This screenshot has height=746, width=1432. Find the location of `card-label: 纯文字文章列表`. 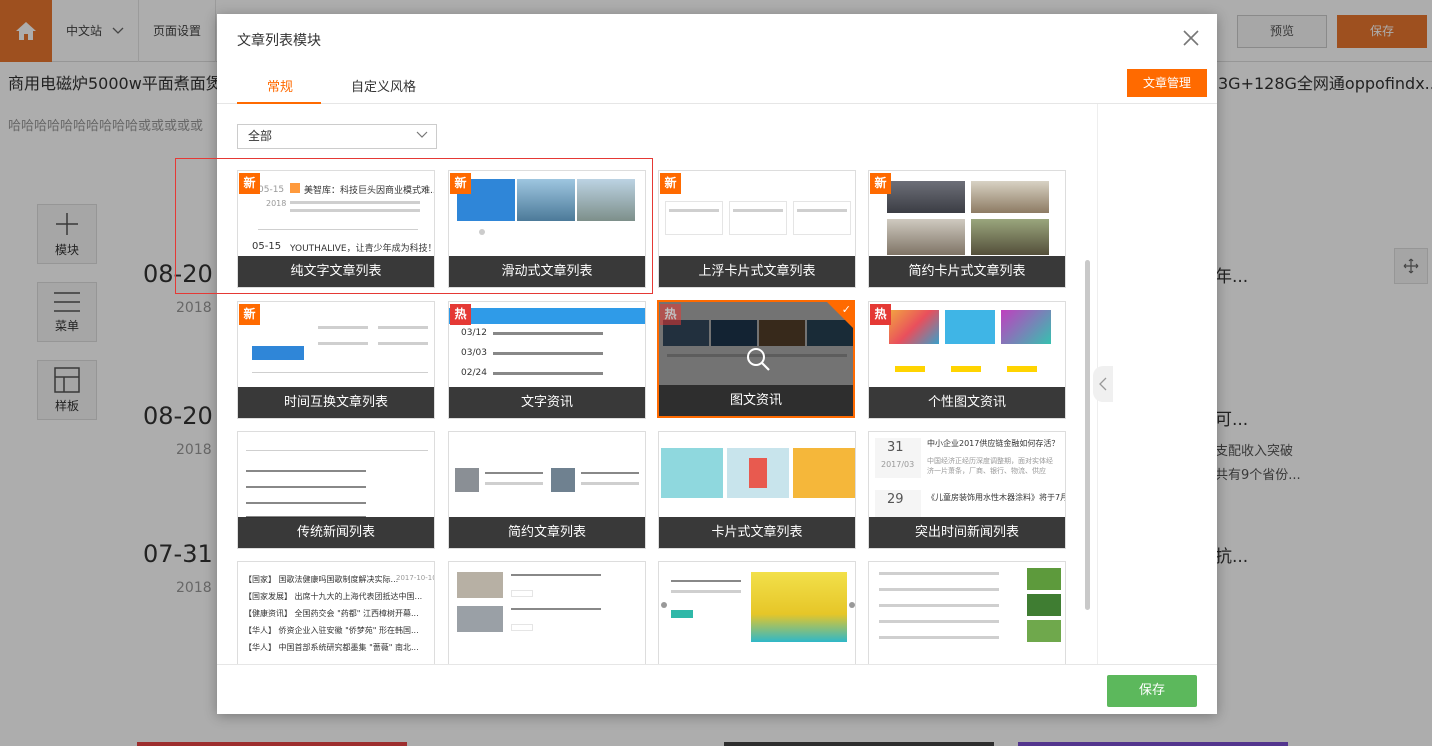

card-label: 纯文字文章列表 is located at coordinates (336, 271).